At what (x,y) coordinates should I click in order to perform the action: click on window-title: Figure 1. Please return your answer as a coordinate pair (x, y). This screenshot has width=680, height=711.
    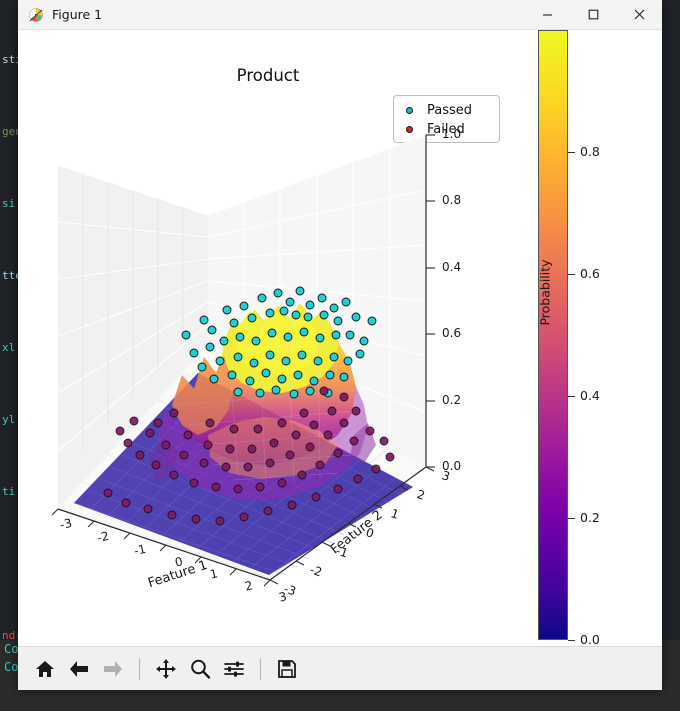
    Looking at the image, I should click on (77, 14).